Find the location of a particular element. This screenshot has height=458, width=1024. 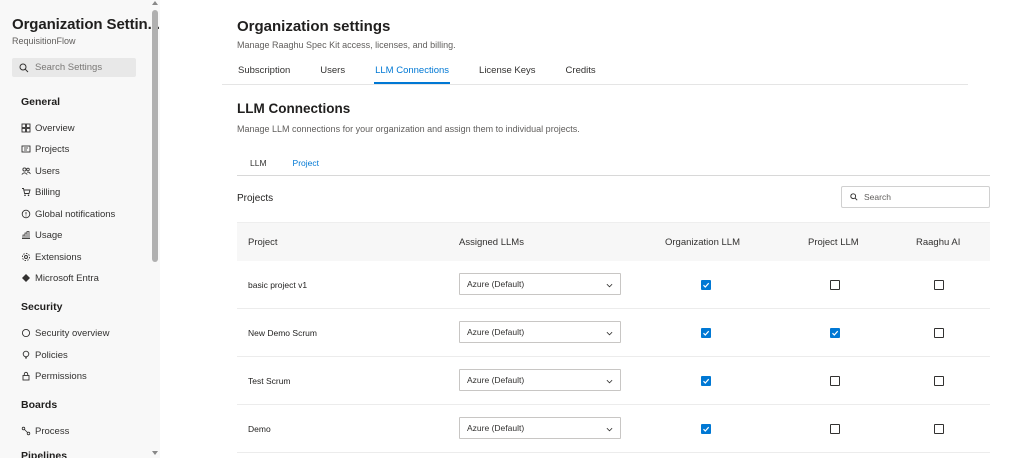

sidebar-section-boards: Boards is located at coordinates (39, 405).